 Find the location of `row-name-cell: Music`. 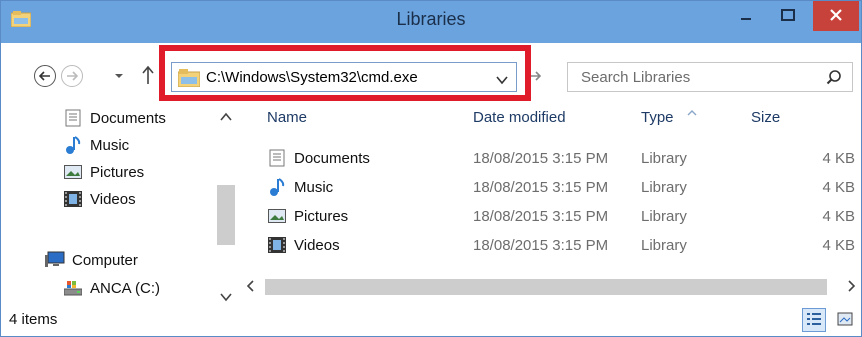

row-name-cell: Music is located at coordinates (300, 187).